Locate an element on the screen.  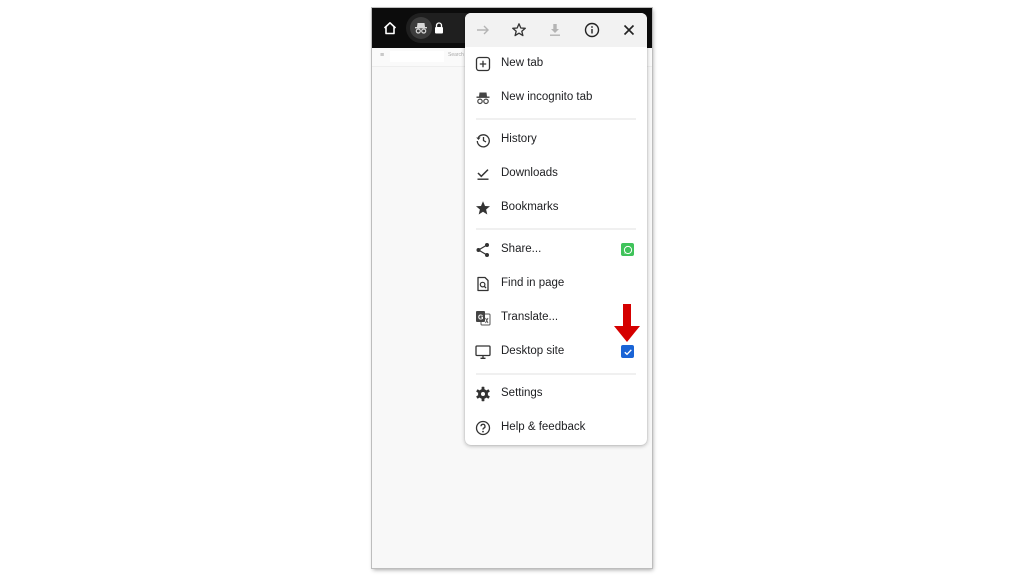
red-arrow-down-icon is located at coordinates (627, 323).